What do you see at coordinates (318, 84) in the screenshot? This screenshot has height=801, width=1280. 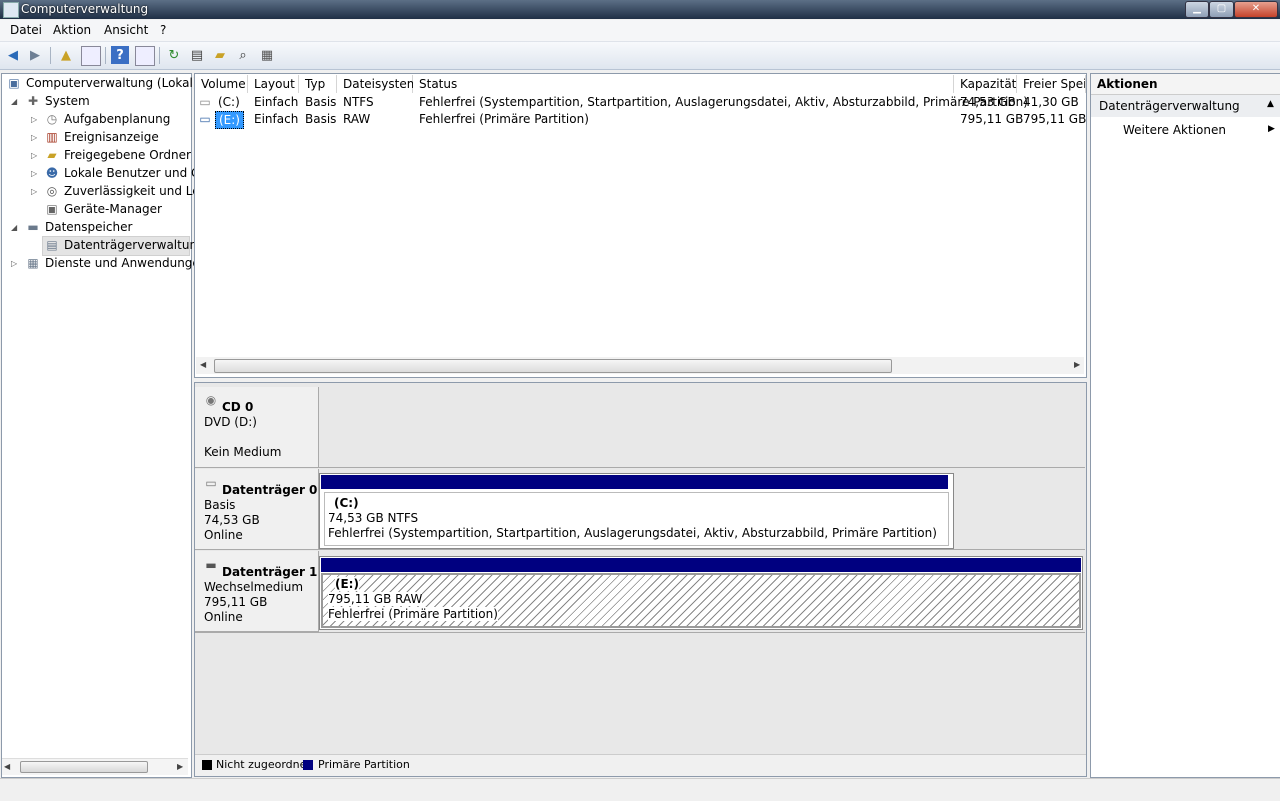 I see `column-header-typ: Typ` at bounding box center [318, 84].